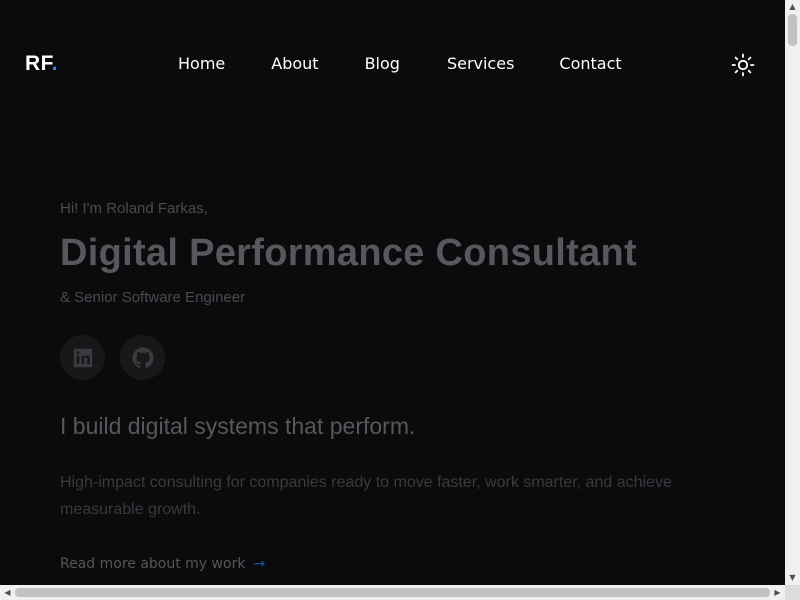  I want to click on read-more-link: Read more about my work →, so click(162, 564).